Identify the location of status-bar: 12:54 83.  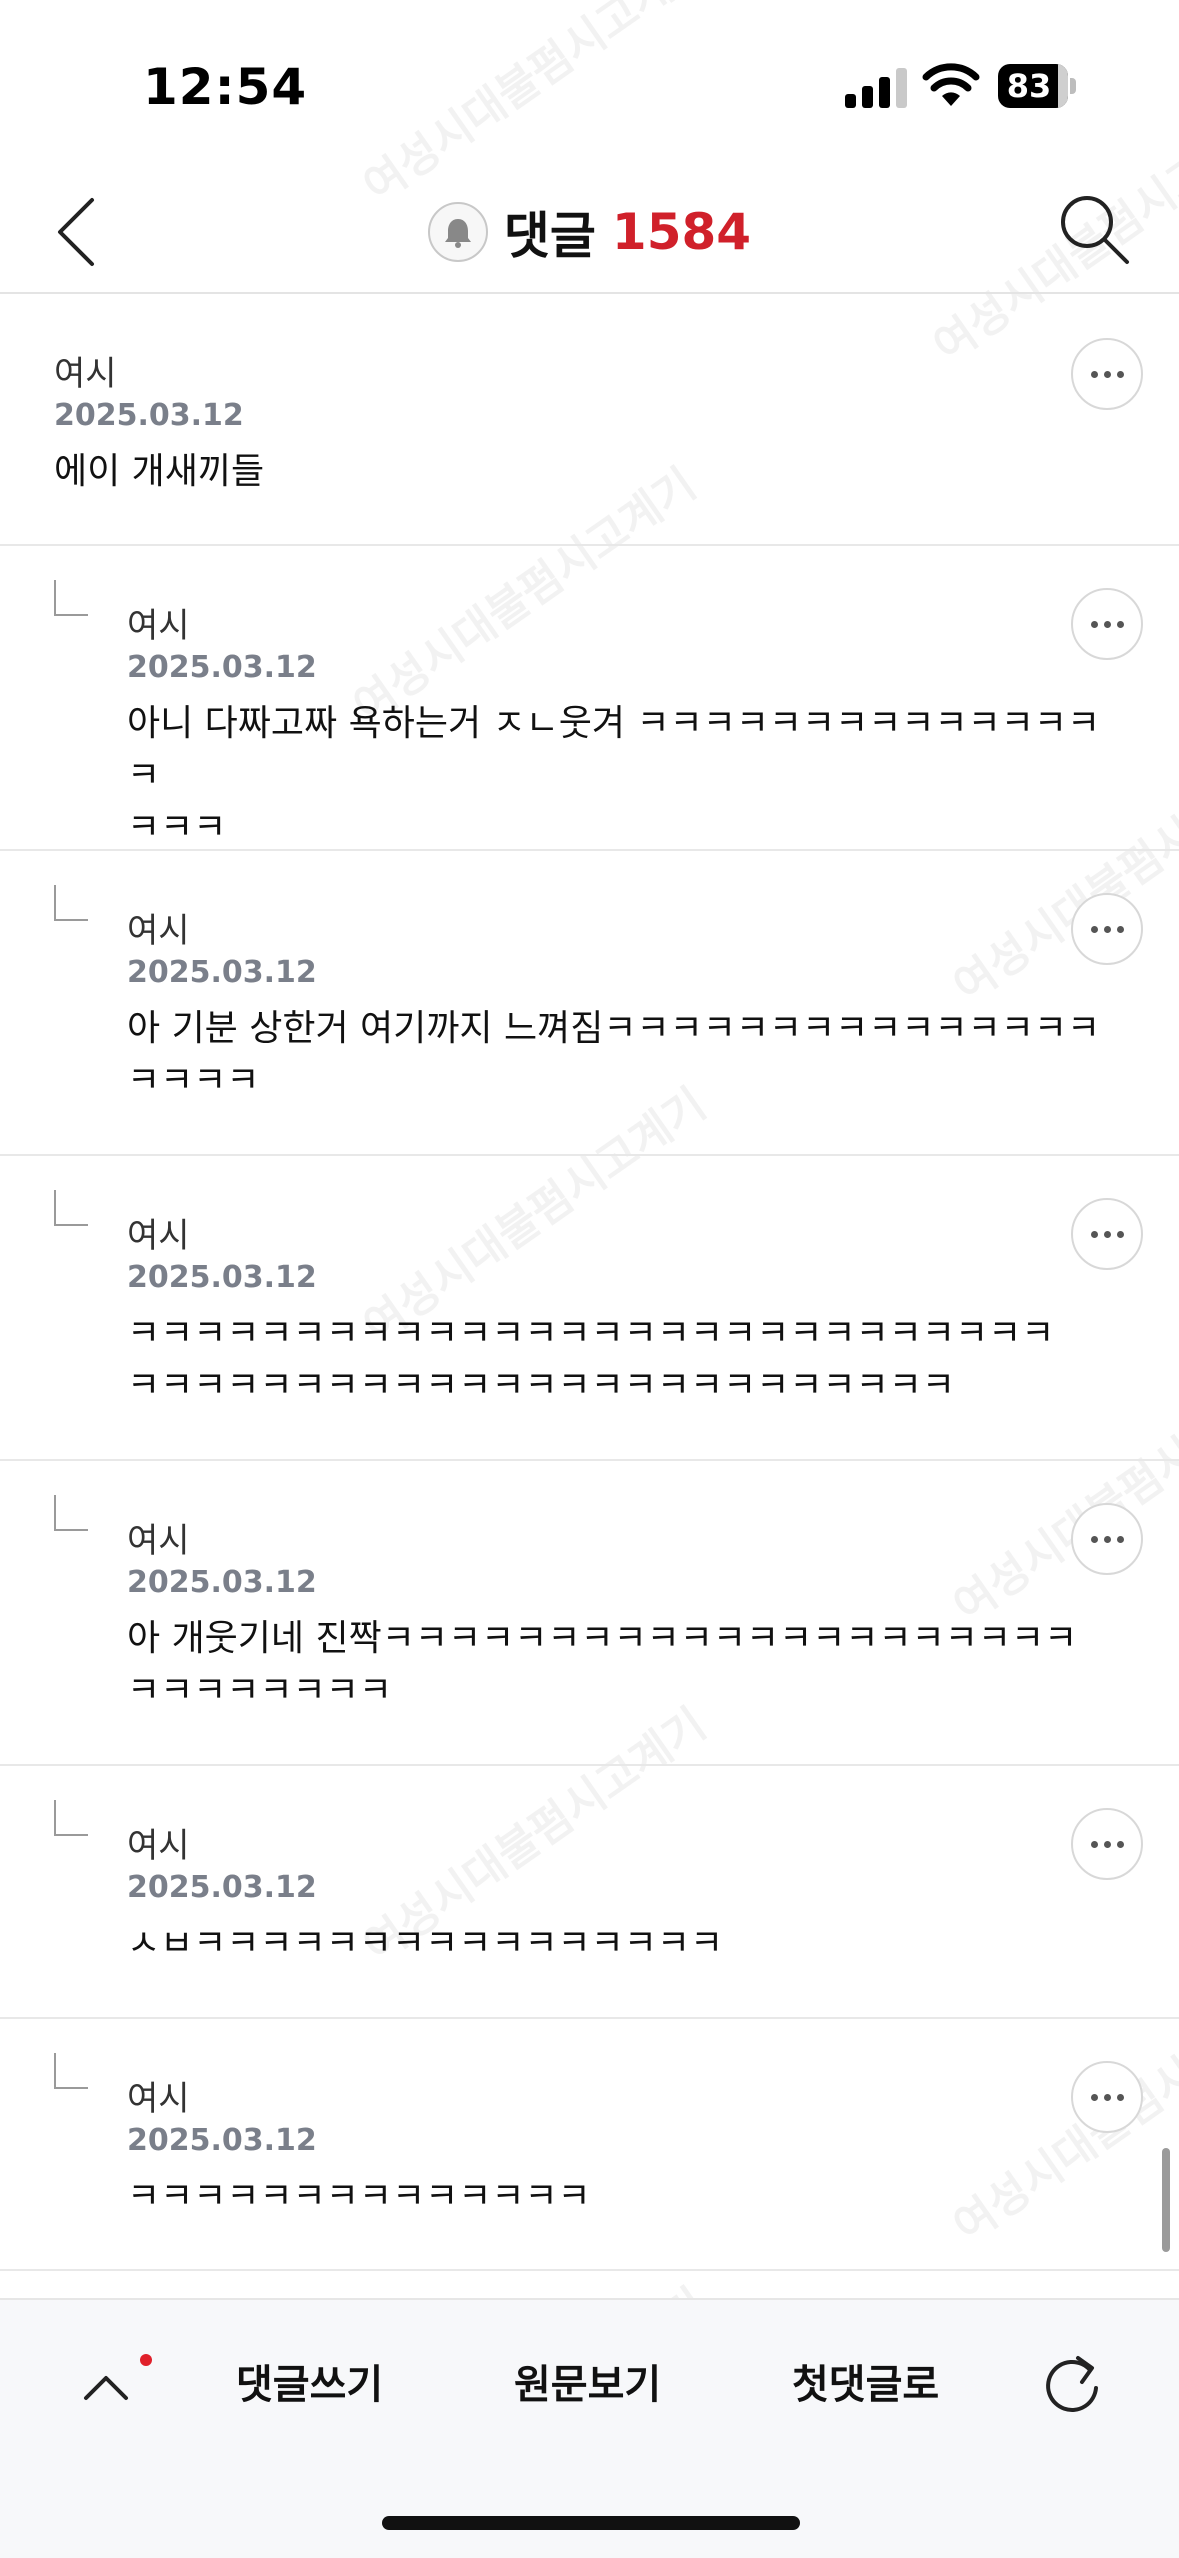
(589, 86).